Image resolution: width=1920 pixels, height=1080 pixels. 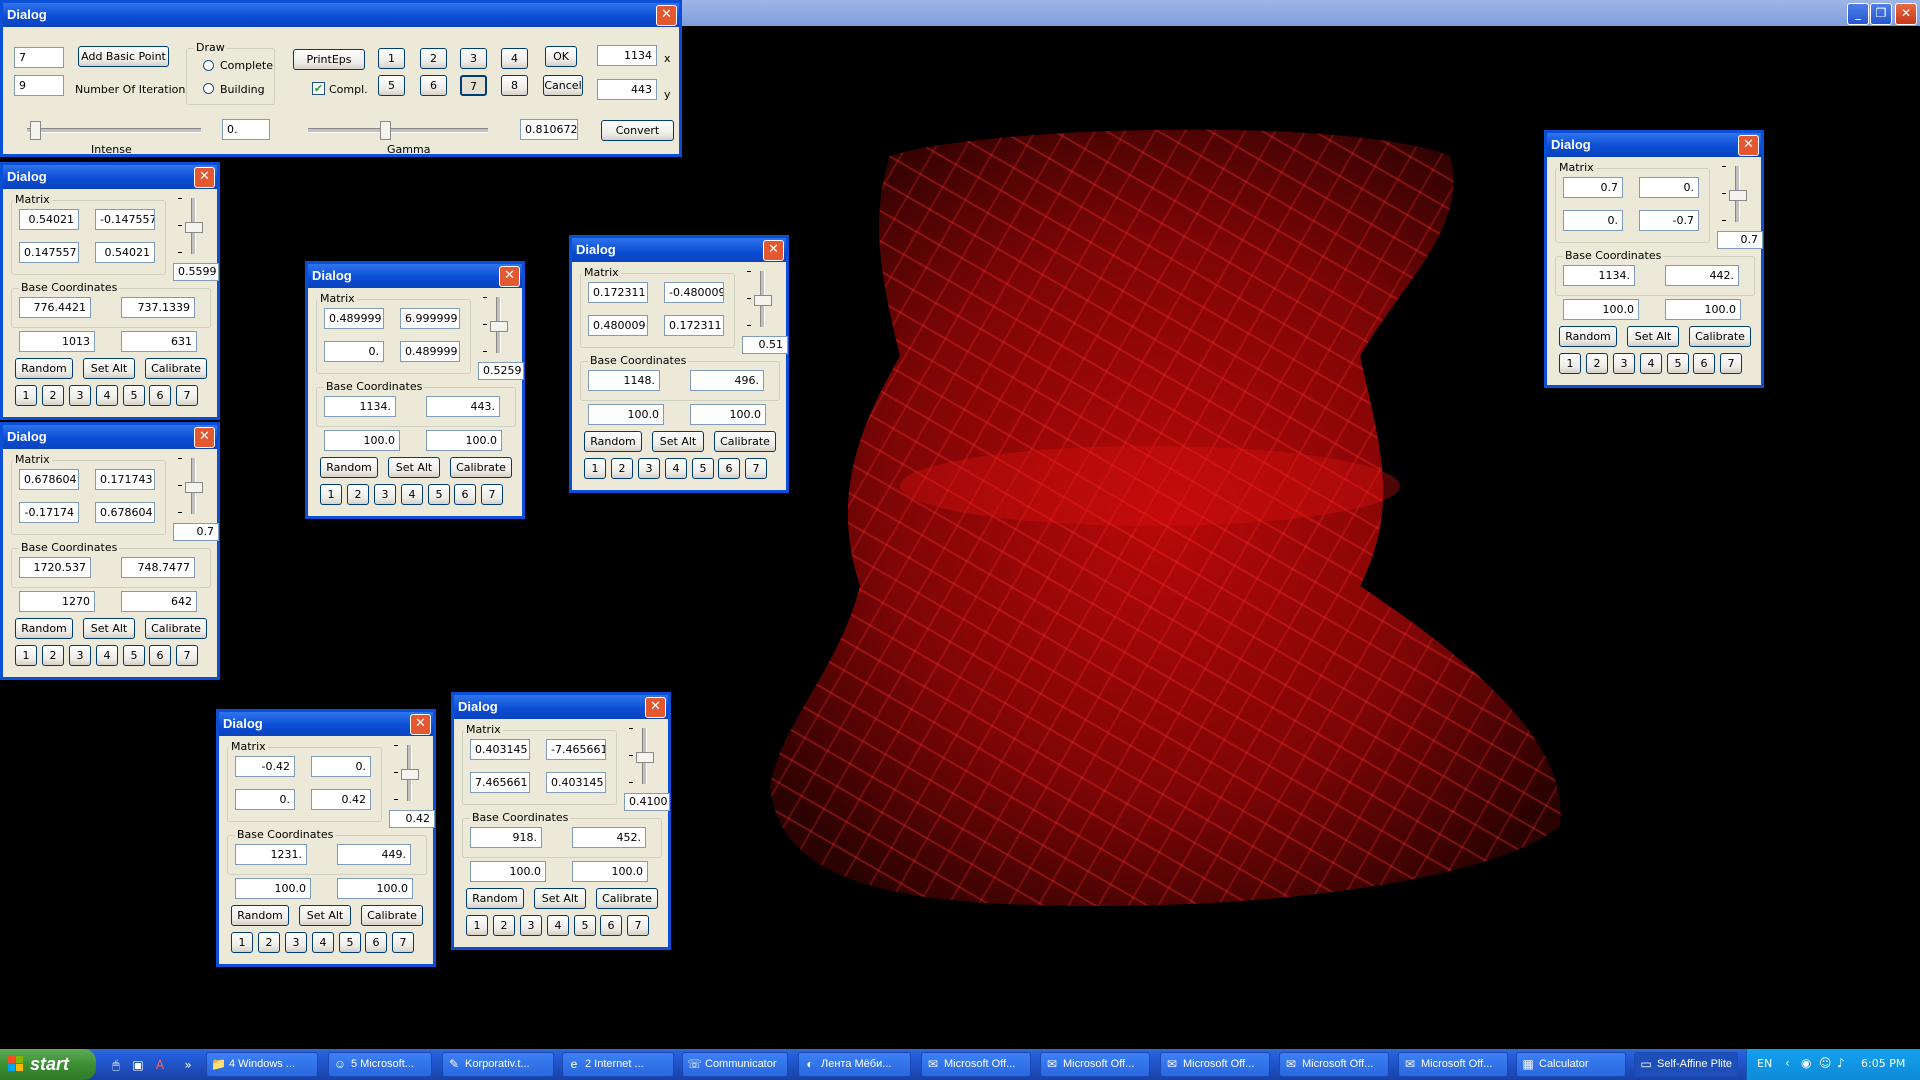 I want to click on matrix-b-input: 0.171743, so click(x=125, y=479).